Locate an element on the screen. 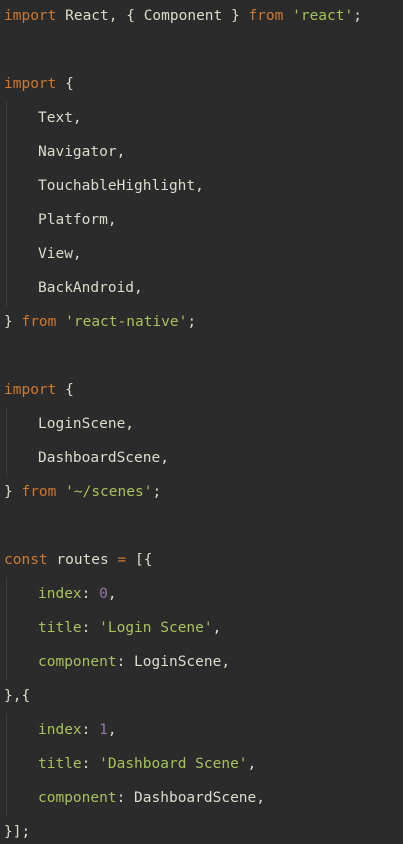 This screenshot has height=844, width=403. code-token: = is located at coordinates (122, 560).